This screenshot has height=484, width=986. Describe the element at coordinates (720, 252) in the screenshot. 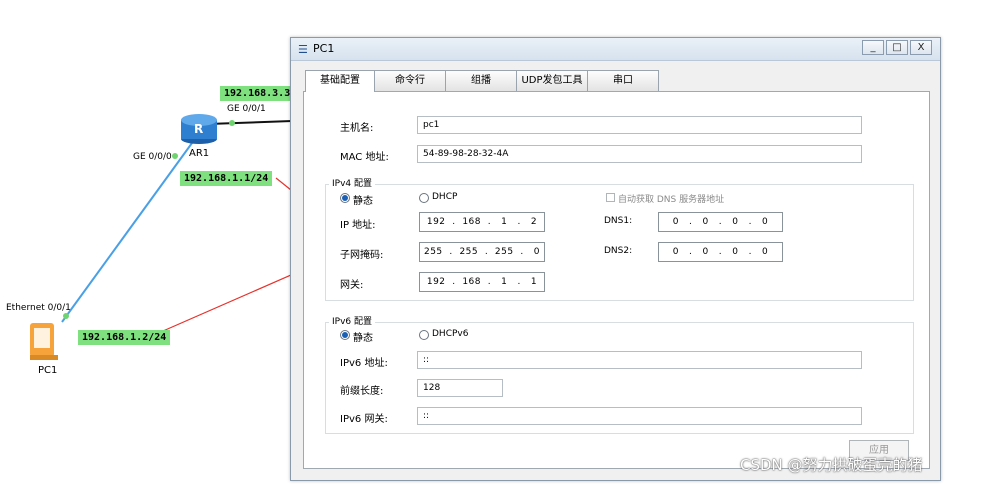

I see `dns2-input: 0 . 0 . 0 . 0` at that location.